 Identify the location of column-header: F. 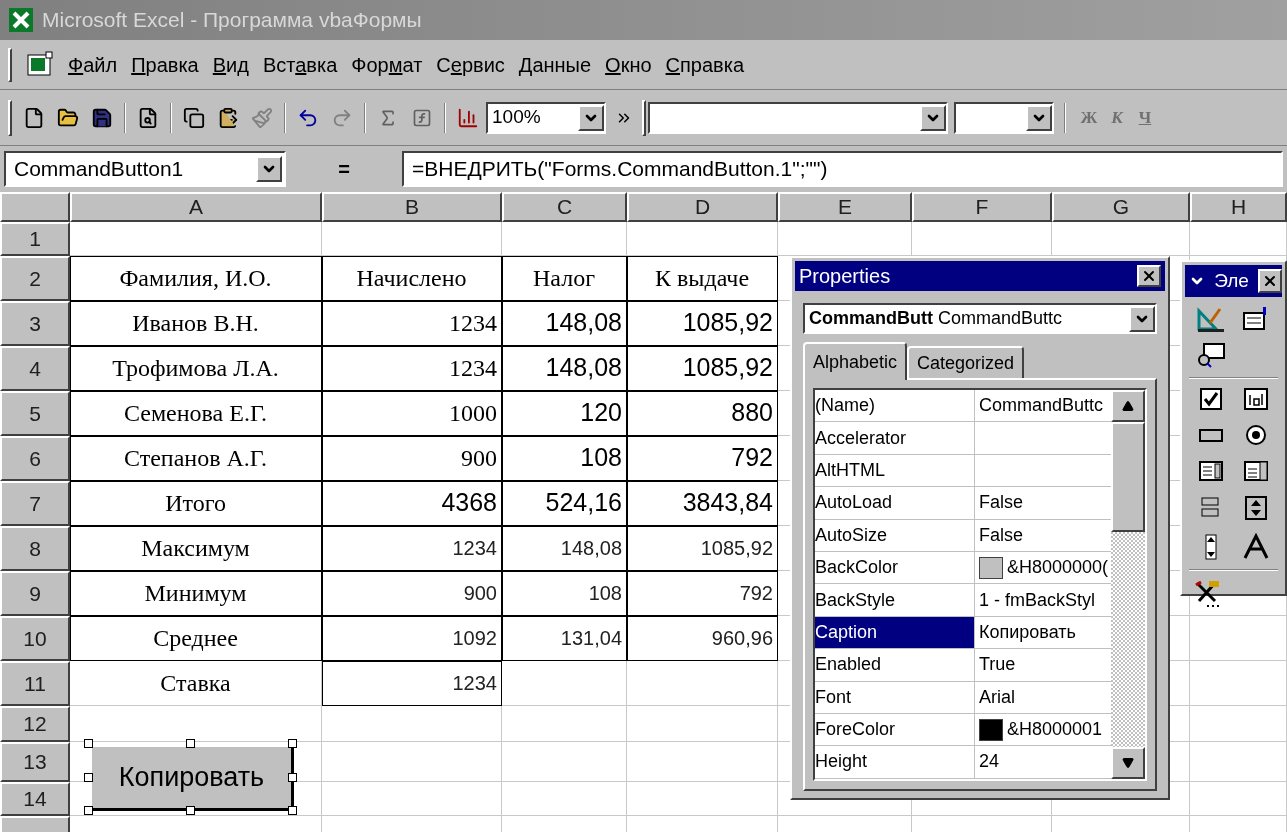
(982, 207).